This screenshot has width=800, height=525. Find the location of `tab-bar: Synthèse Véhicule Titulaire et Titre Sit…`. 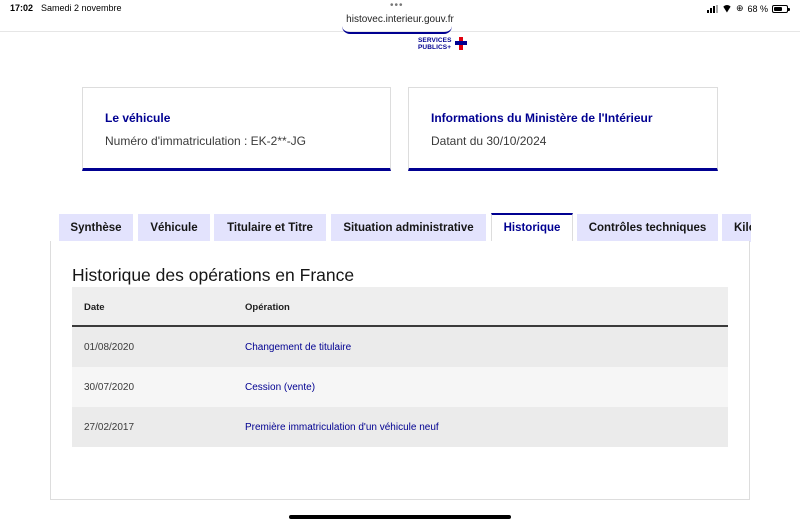

tab-bar: Synthèse Véhicule Titulaire et Titre Sit… is located at coordinates (405, 227).